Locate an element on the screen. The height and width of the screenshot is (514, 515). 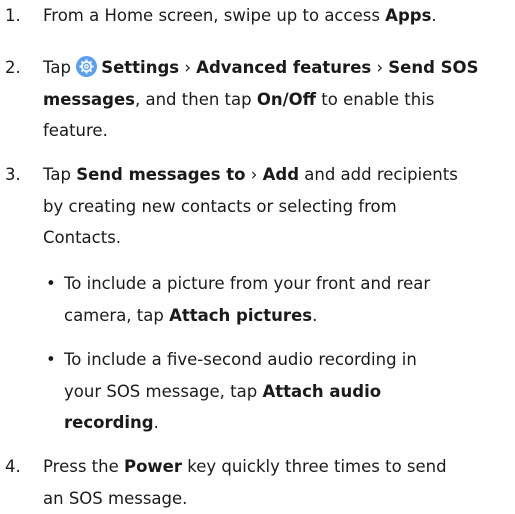
text-segment: feature. is located at coordinates (75, 130).